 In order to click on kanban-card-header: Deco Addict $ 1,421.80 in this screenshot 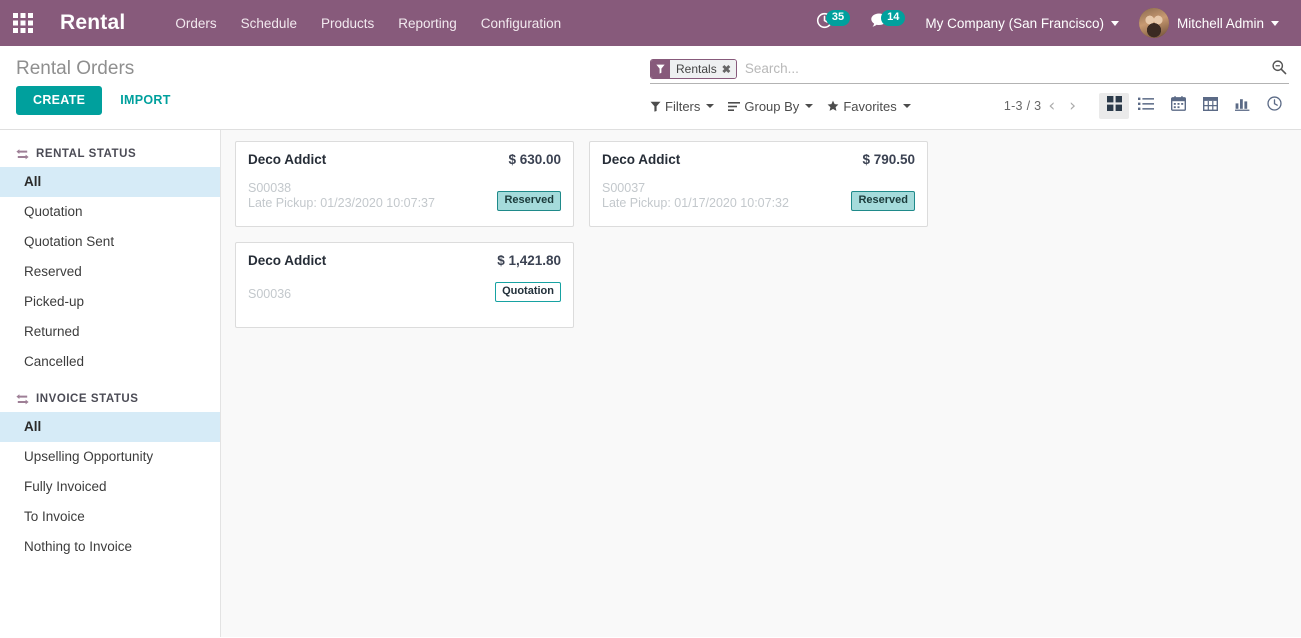, I will do `click(404, 260)`.